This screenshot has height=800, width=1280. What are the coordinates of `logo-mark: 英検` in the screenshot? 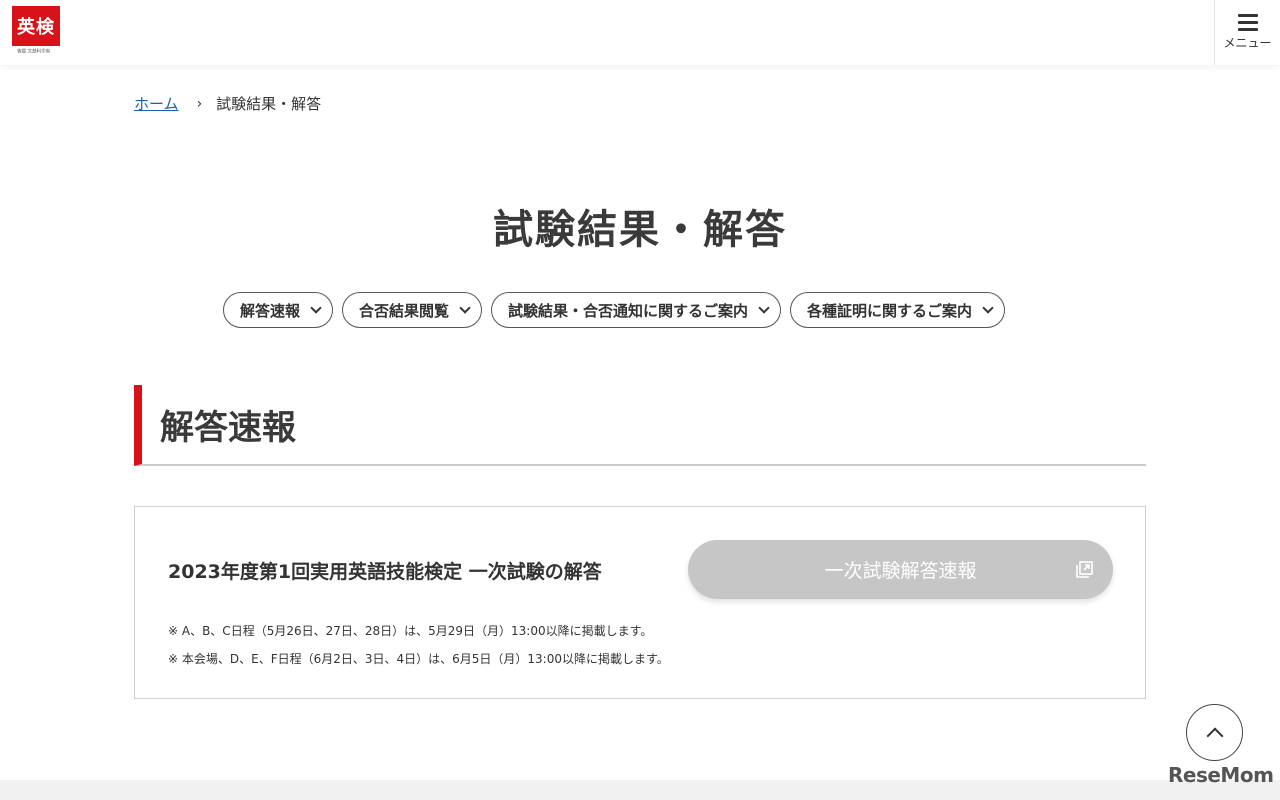 It's located at (36, 26).